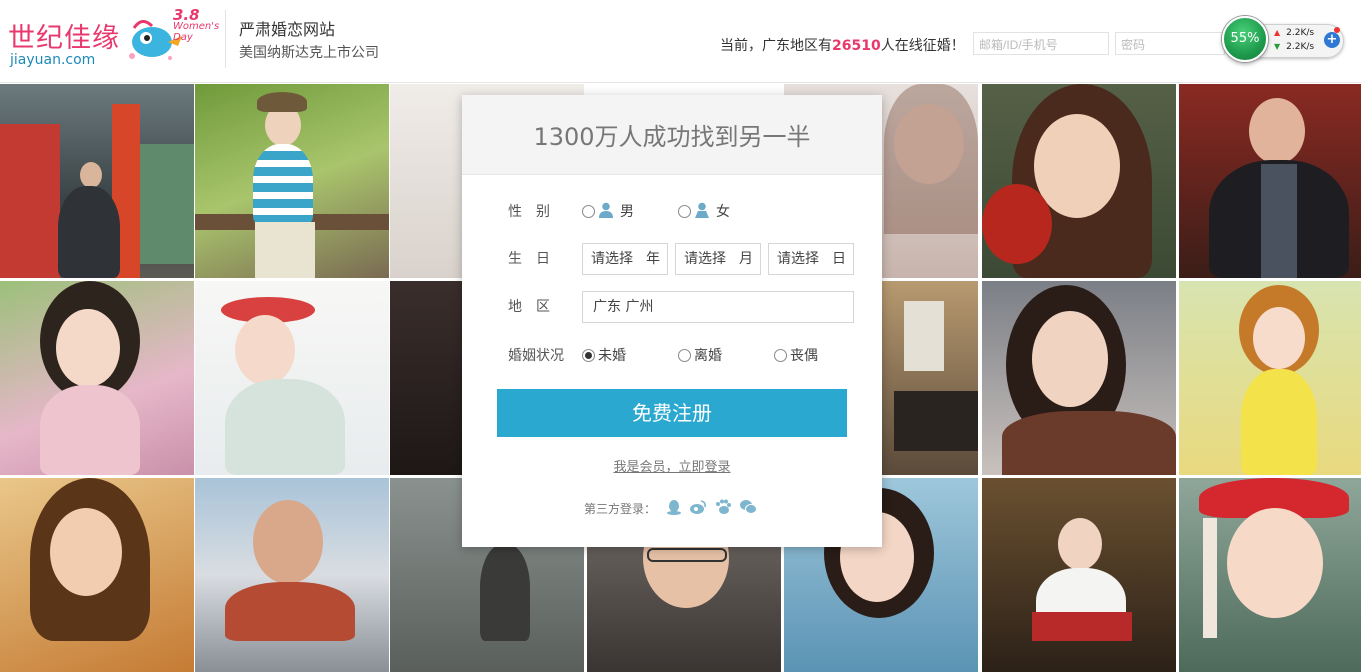 Image resolution: width=1361 pixels, height=672 pixels. Describe the element at coordinates (811, 259) in the screenshot. I see `birth-day-select: 请选择日` at that location.